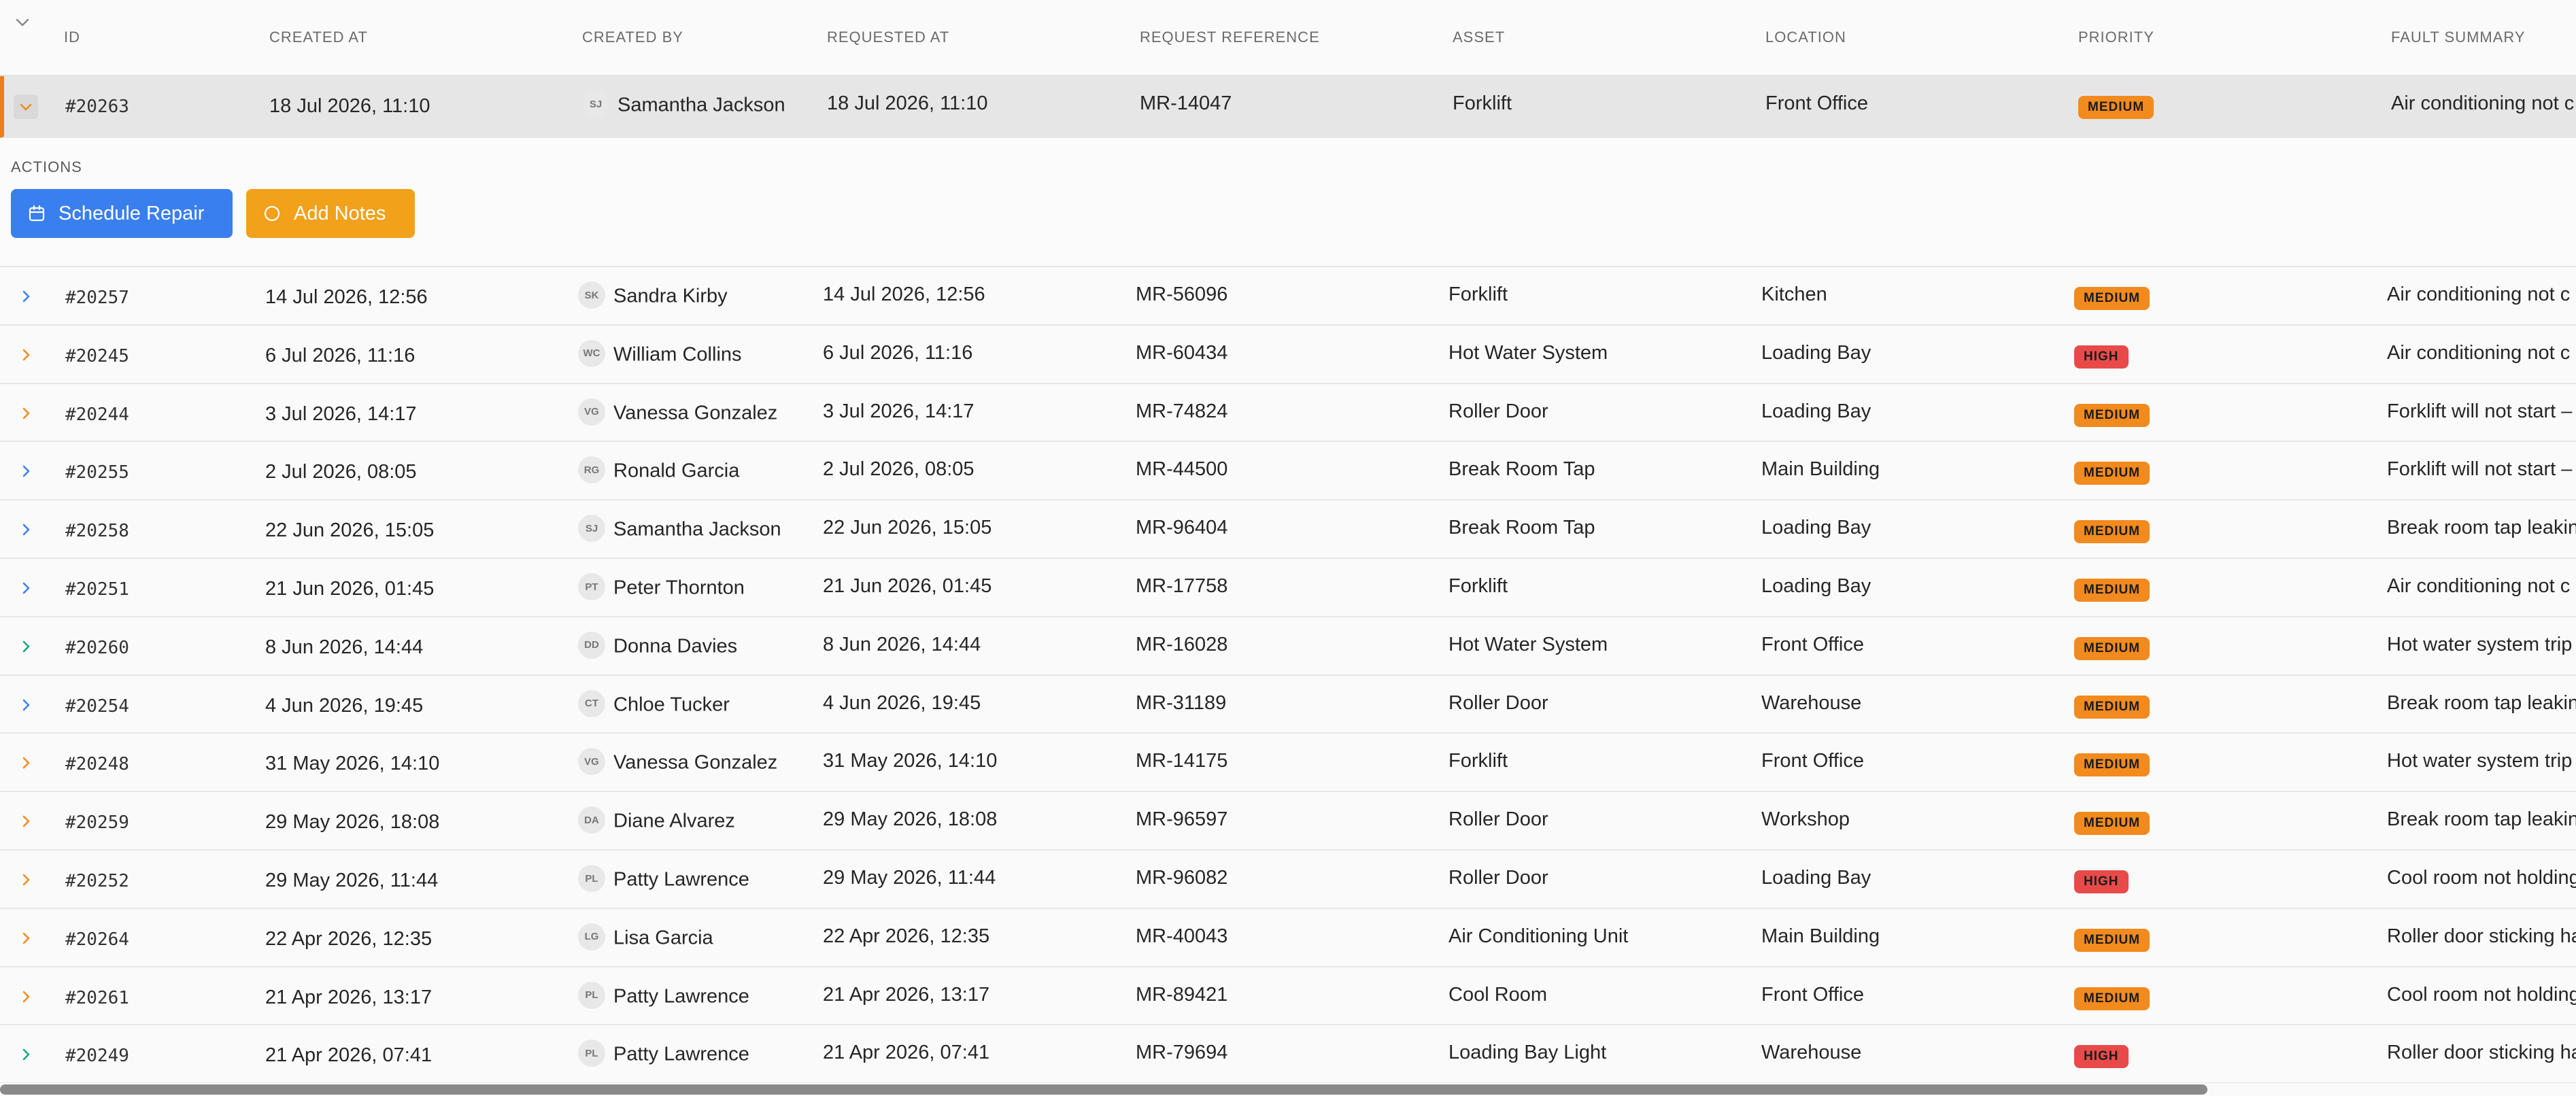 The image size is (2576, 1096). I want to click on calendar-icon, so click(37, 213).